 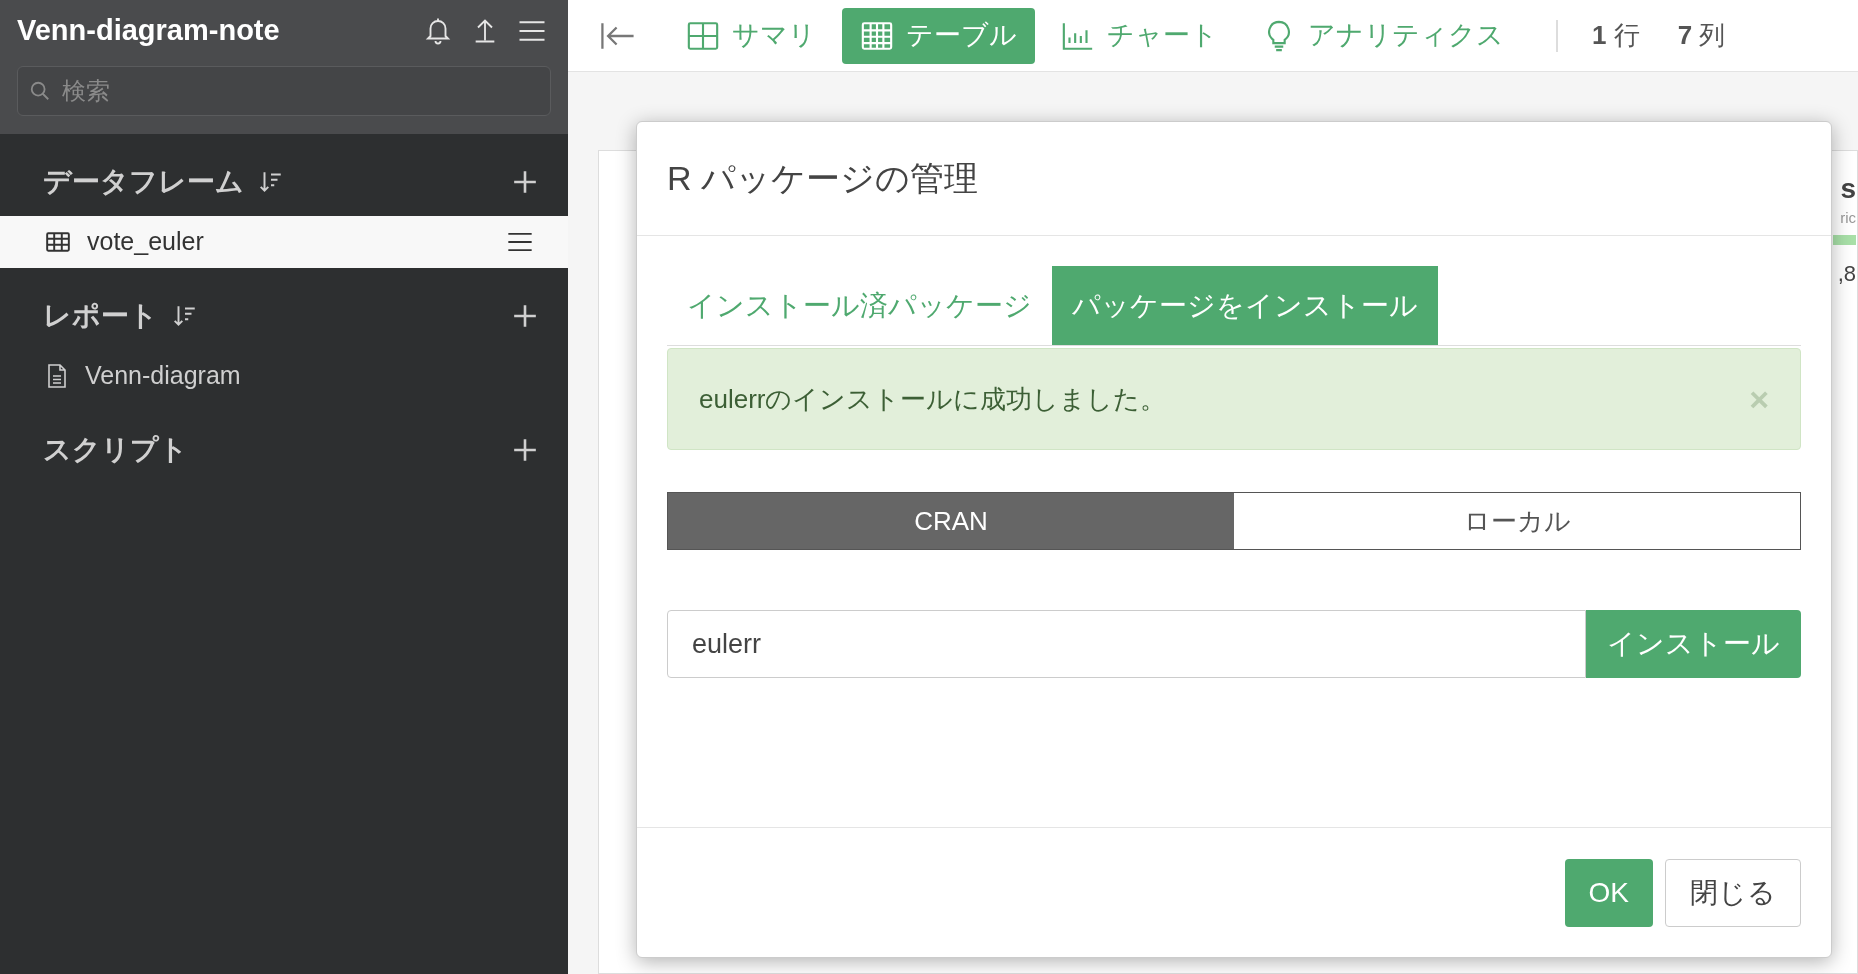 I want to click on sidebar-item: vote_euler, so click(x=284, y=242).